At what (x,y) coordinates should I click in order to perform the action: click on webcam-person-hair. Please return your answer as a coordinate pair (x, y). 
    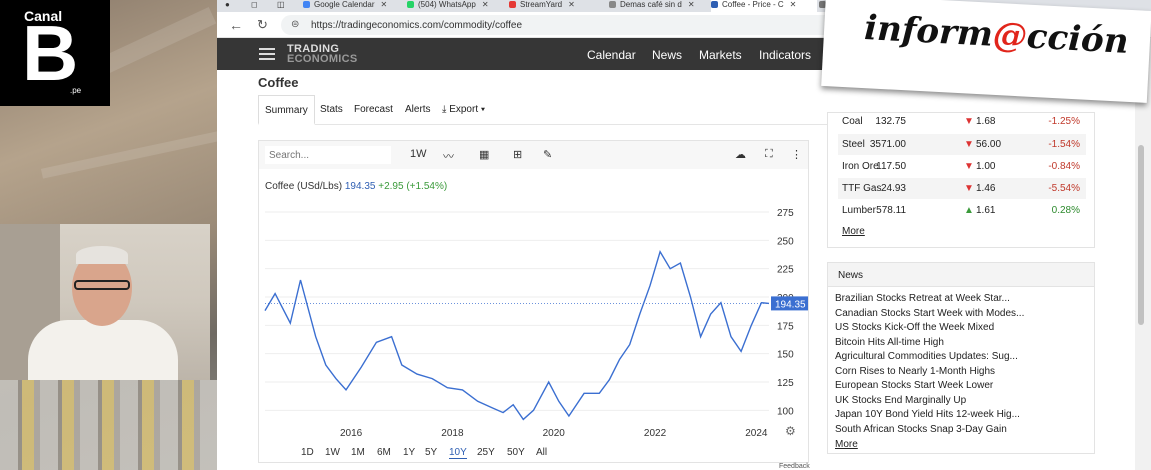
    Looking at the image, I should click on (102, 255).